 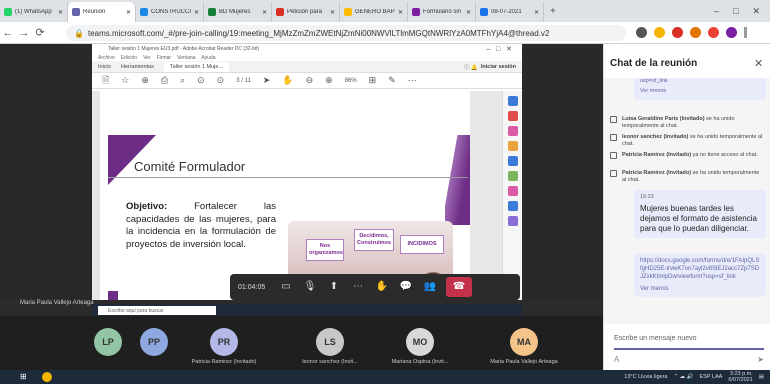 What do you see at coordinates (238, 12) in the screenshot?
I see `browser-tab: BD Mujeres ✕` at bounding box center [238, 12].